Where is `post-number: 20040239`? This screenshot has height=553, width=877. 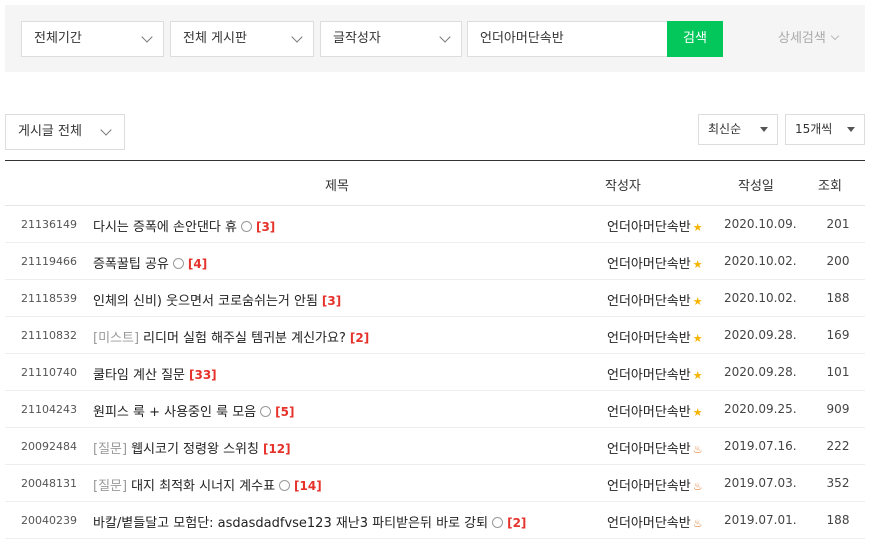
post-number: 20040239 is located at coordinates (49, 520).